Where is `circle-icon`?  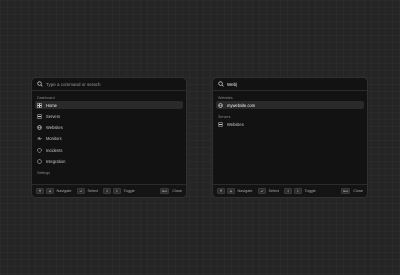
circle-icon is located at coordinates (39, 161).